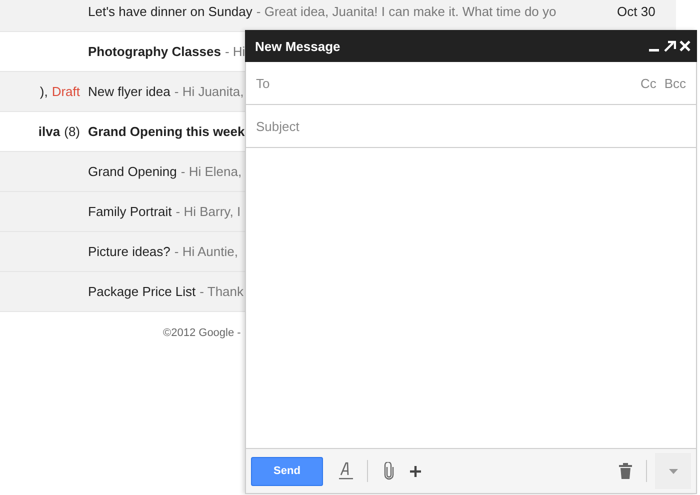 The image size is (700, 495). I want to click on snippet-text: - Hi, so click(235, 51).